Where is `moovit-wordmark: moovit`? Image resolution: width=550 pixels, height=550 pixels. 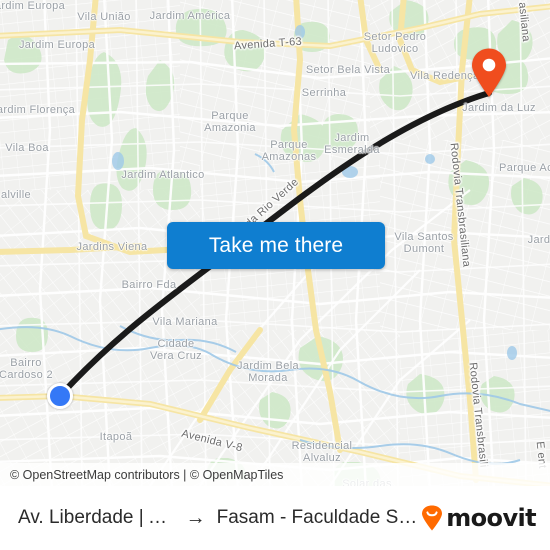 moovit-wordmark: moovit is located at coordinates (491, 518).